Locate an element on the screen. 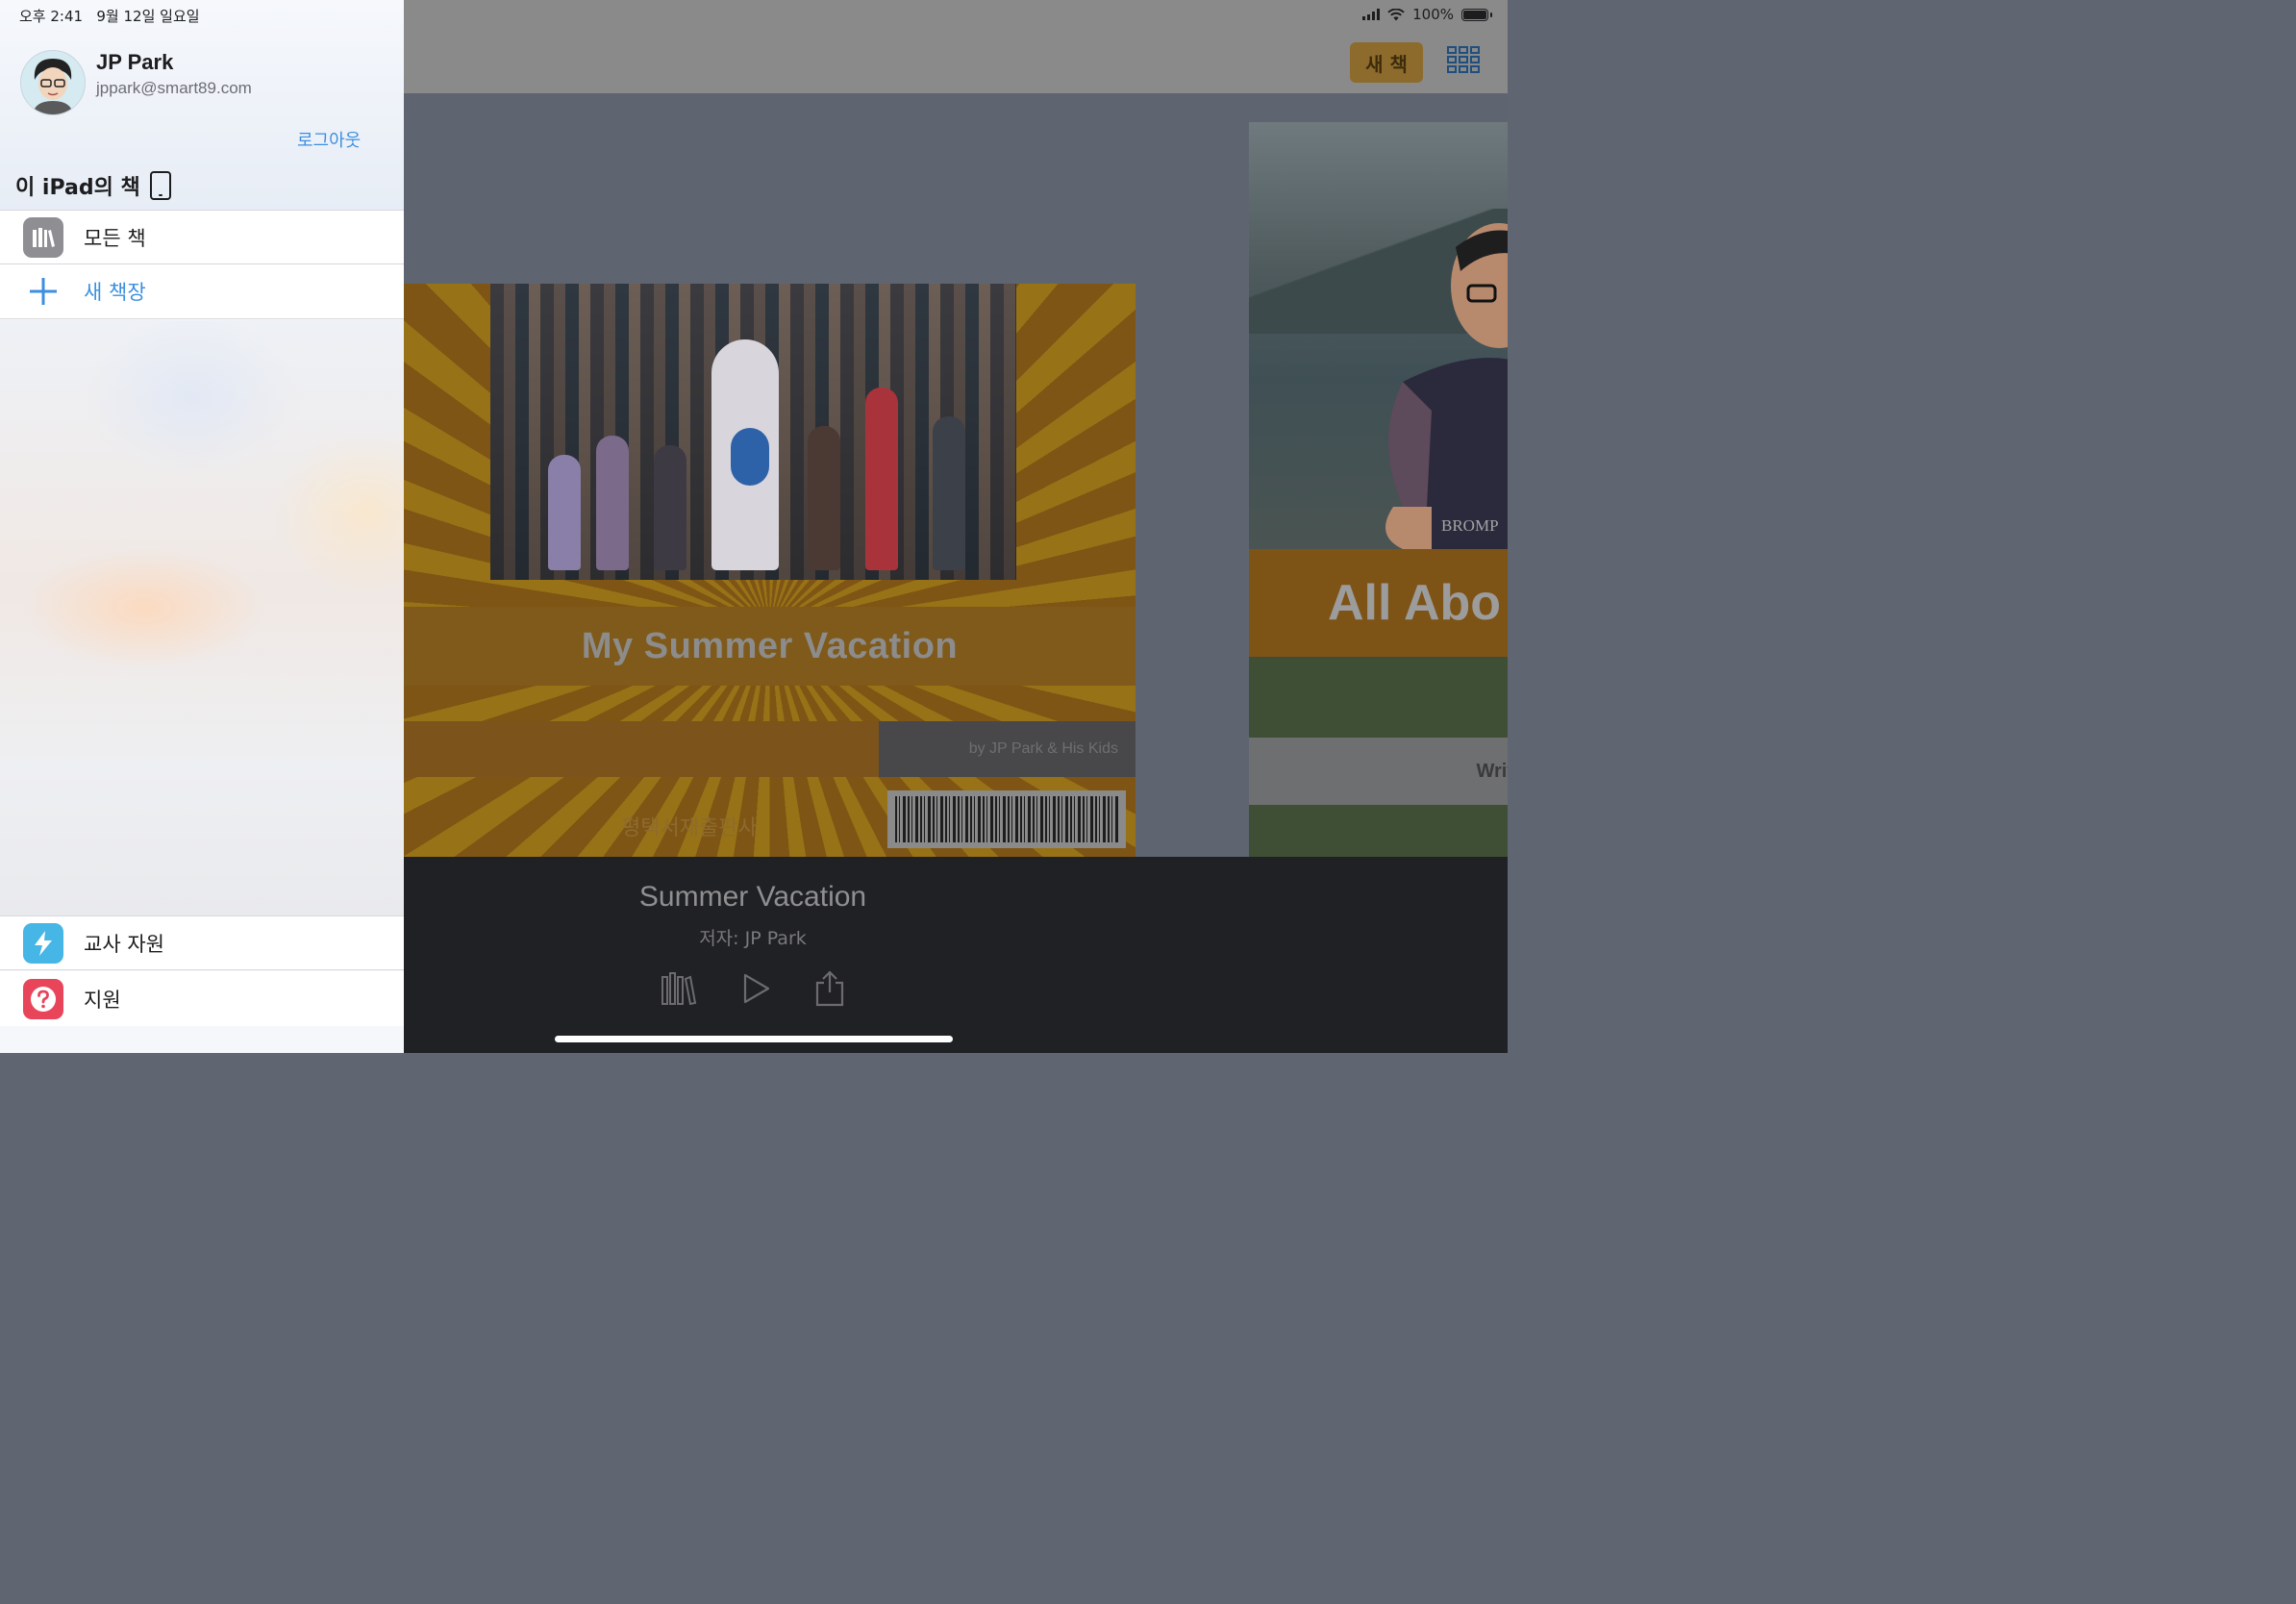 This screenshot has width=2296, height=1604. sidebar-item-new-shelf: 새 책장 is located at coordinates (202, 291).